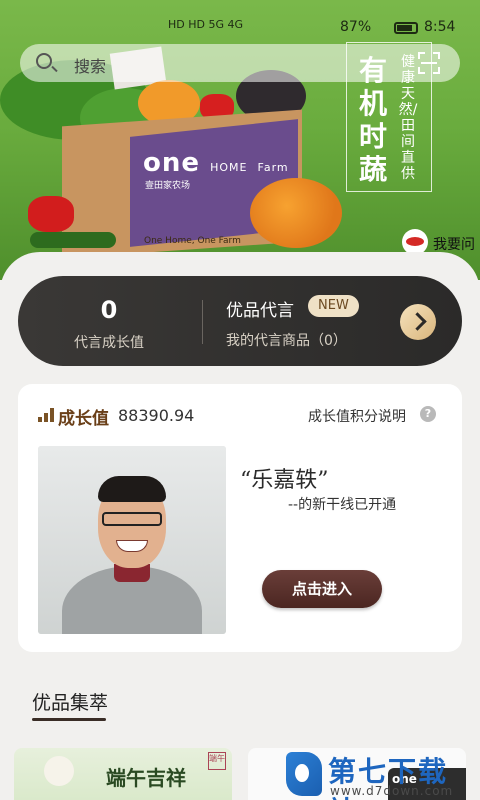  I want to click on cucumber, so click(73, 240).